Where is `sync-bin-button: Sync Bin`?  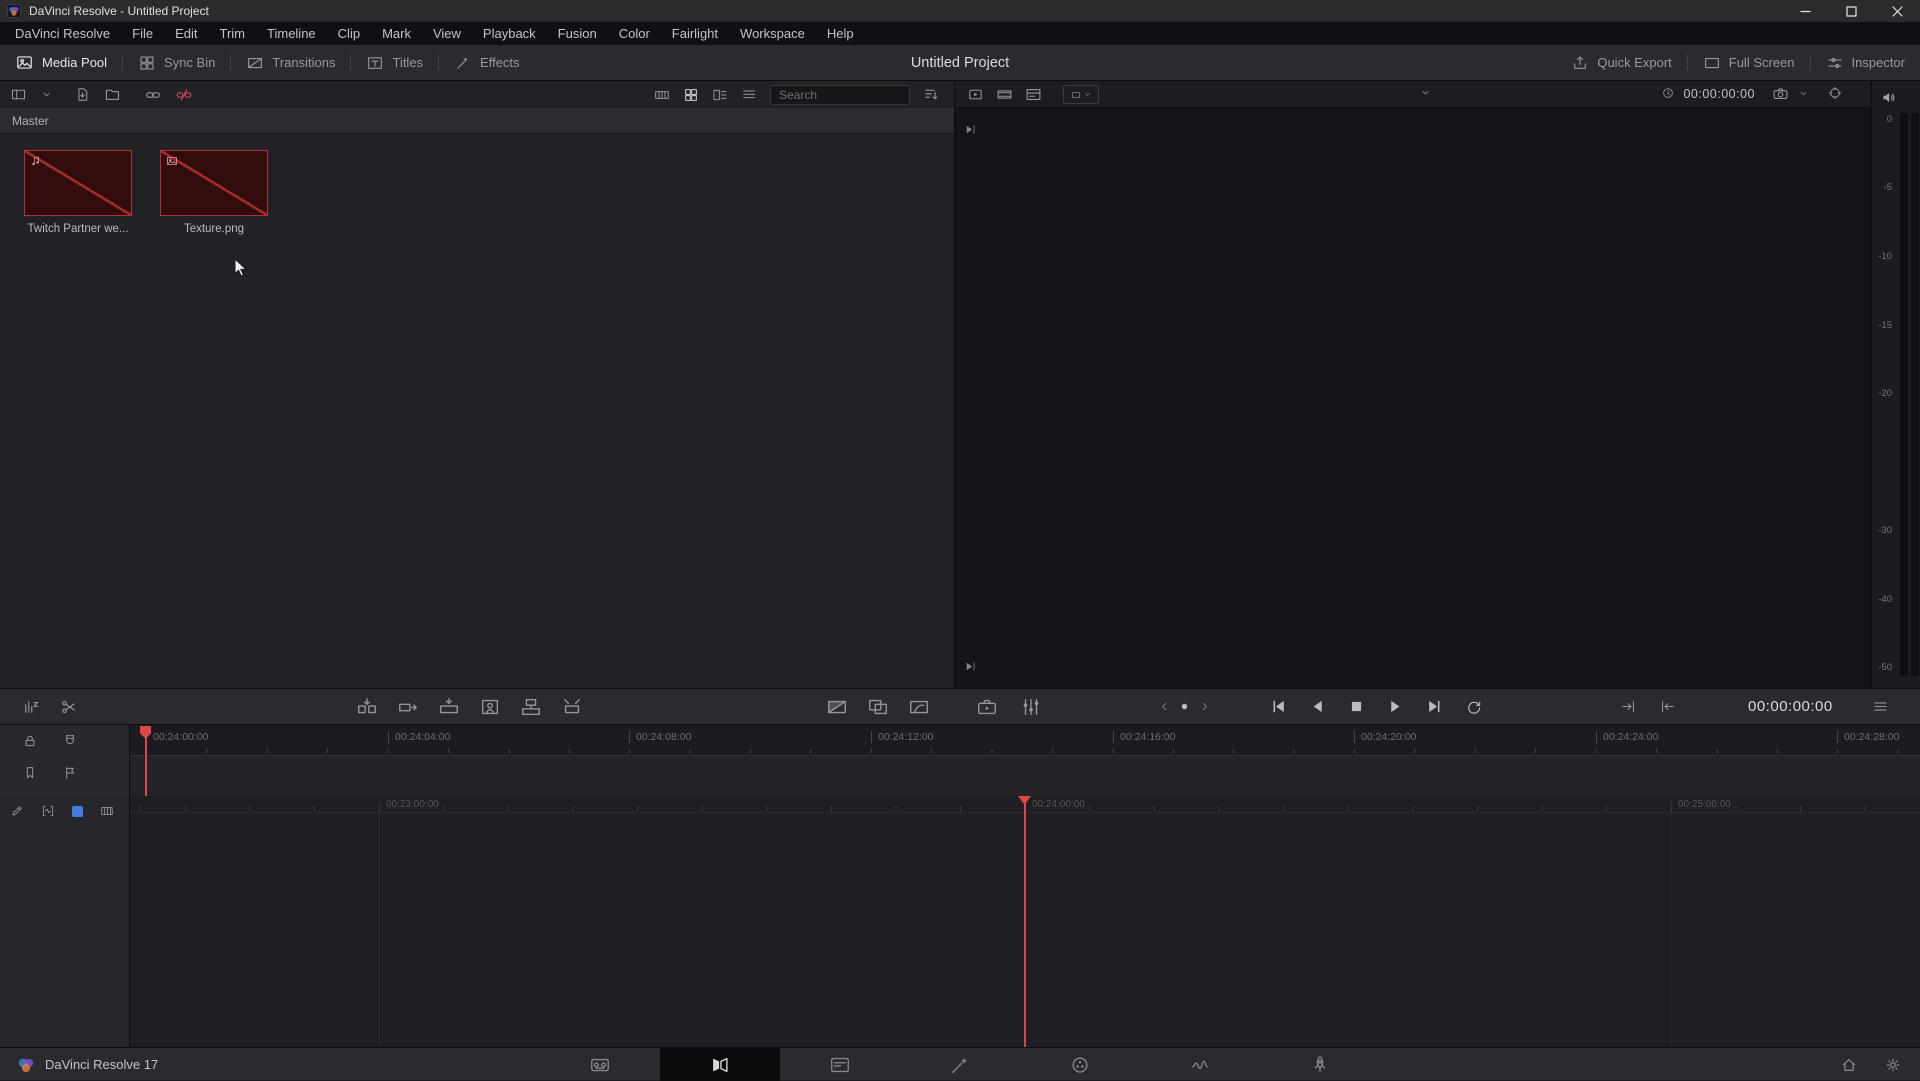
sync-bin-button: Sync Bin is located at coordinates (176, 62).